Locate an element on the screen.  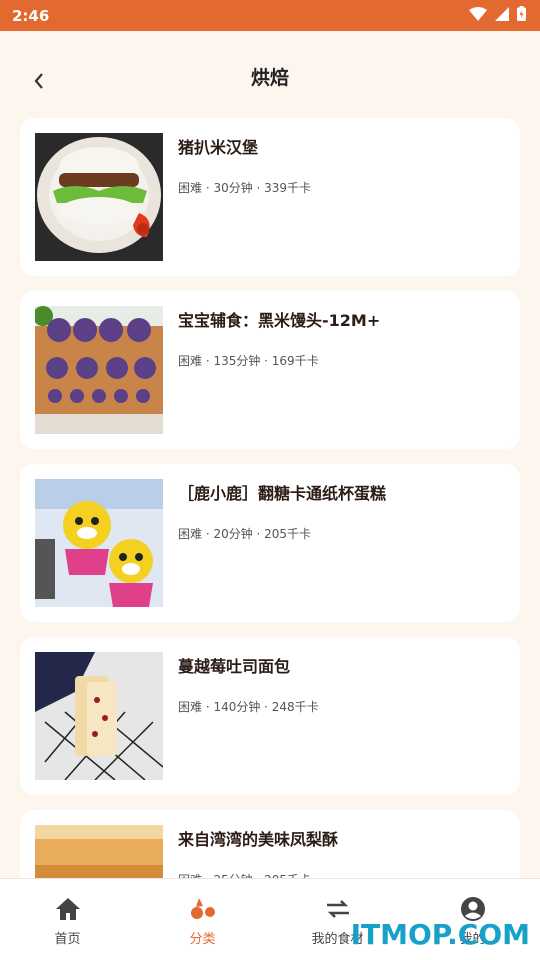
watermark: ITMOP.COM is located at coordinates (440, 934).